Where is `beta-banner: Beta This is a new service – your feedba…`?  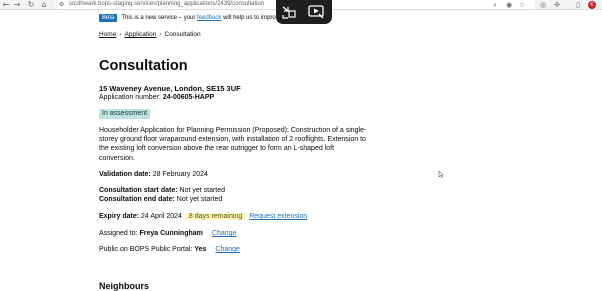
beta-banner: Beta This is a new service – your feedba… is located at coordinates (187, 18).